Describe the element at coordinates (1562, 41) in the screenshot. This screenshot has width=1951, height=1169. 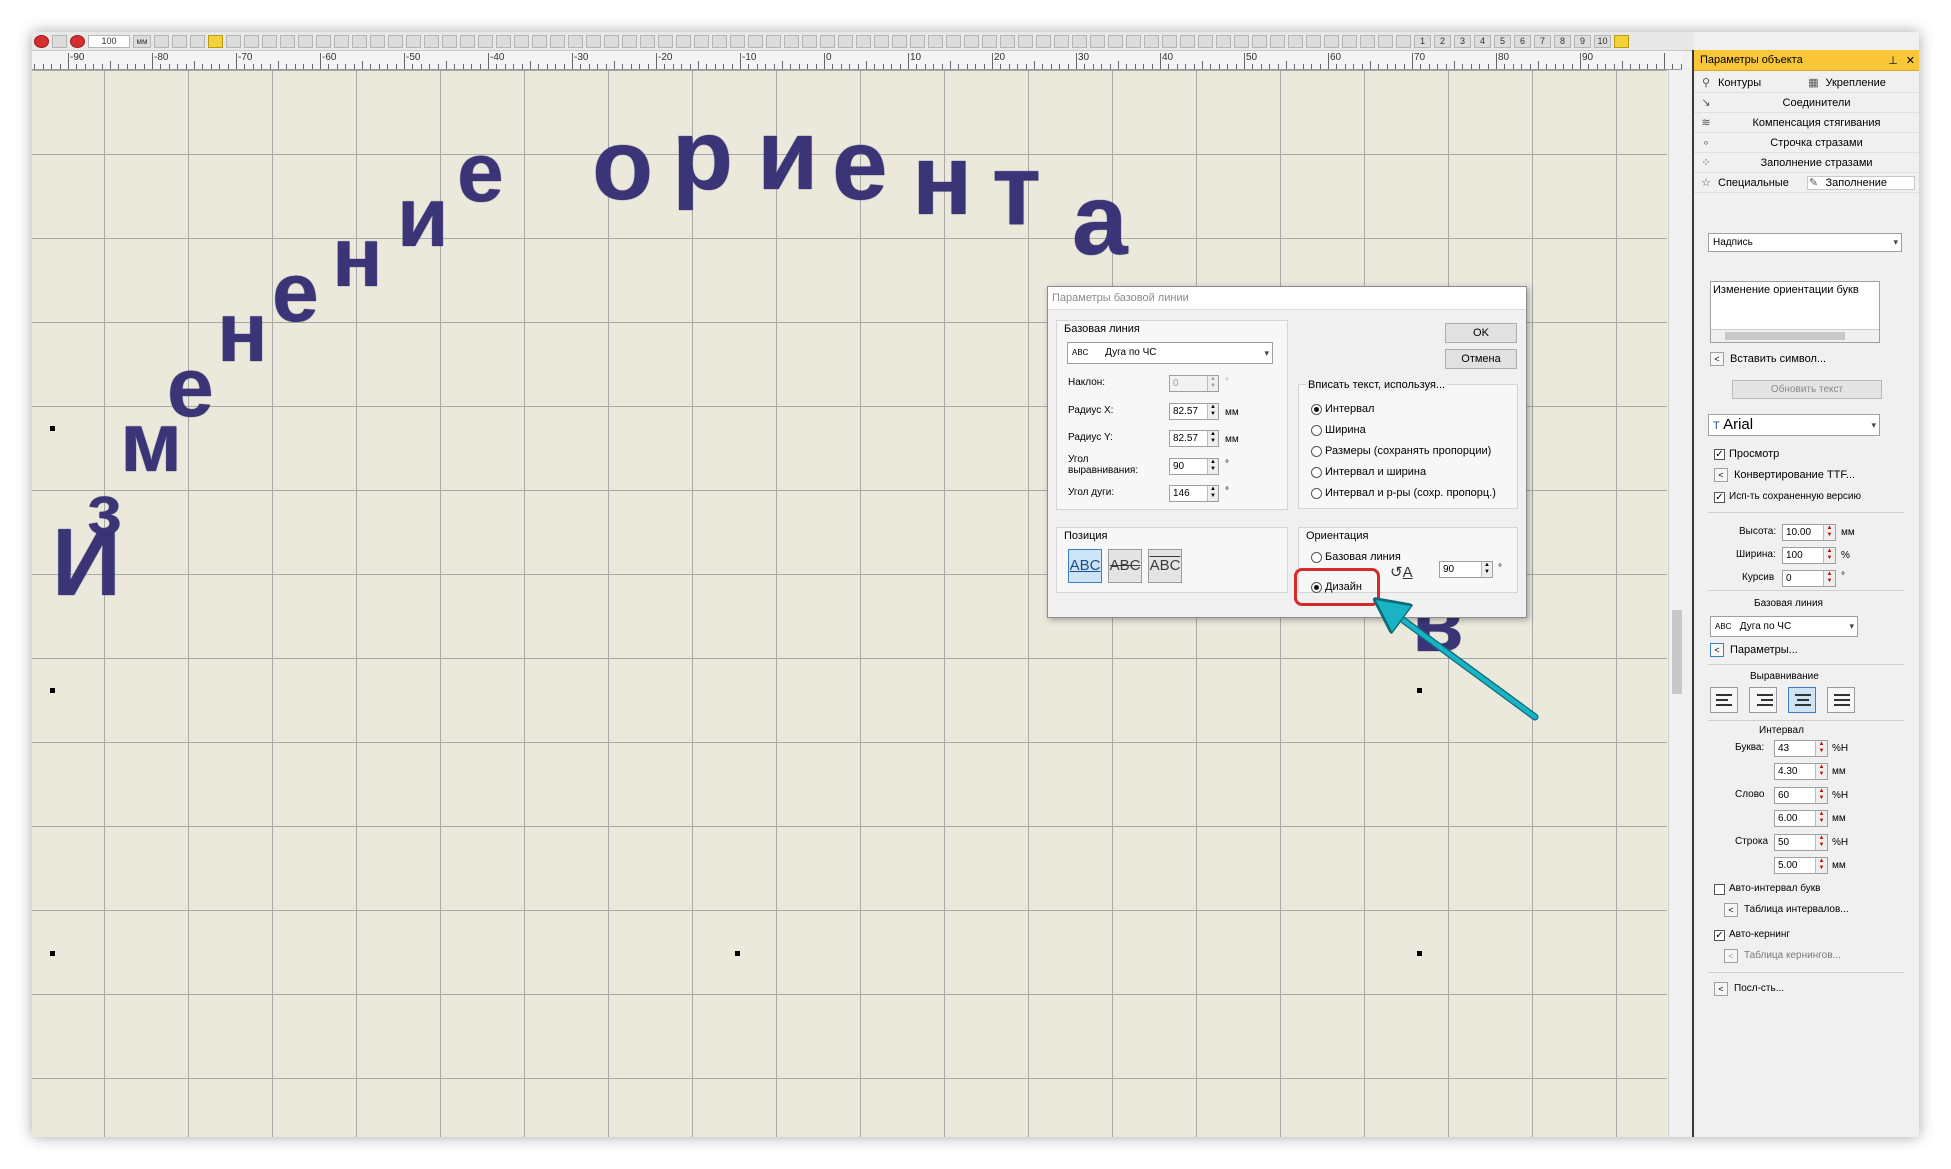
I see `layer-button: 8` at that location.